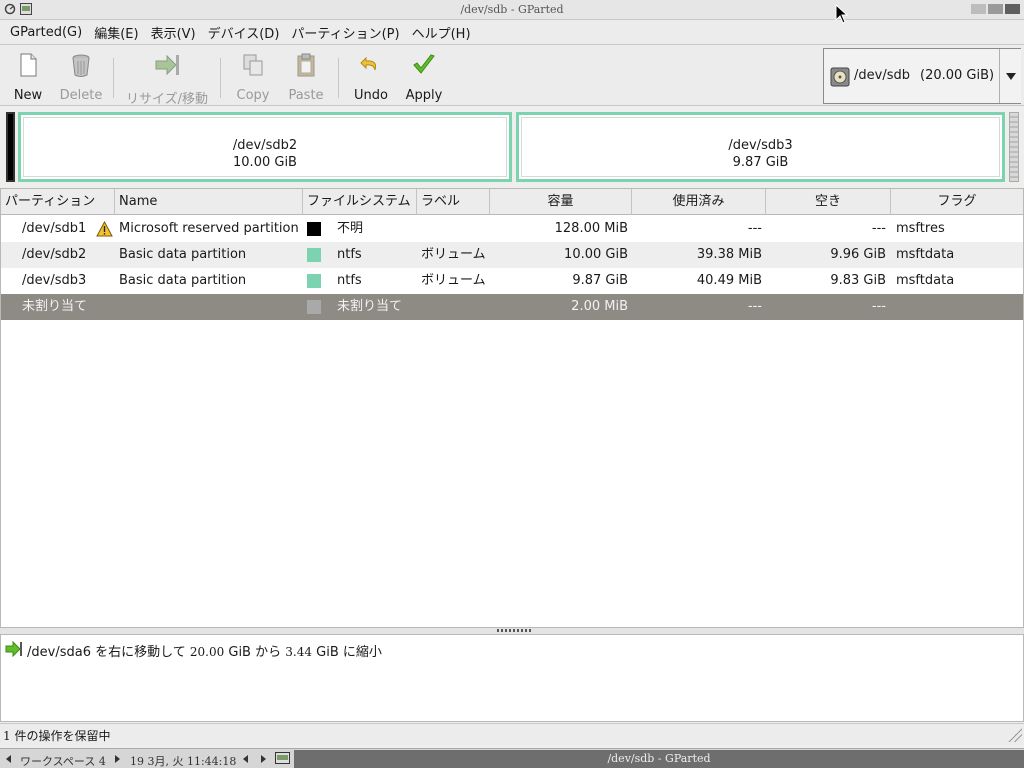  Describe the element at coordinates (659, 759) in the screenshot. I see `taskbar-window-button: /dev/sdb - GParted` at that location.